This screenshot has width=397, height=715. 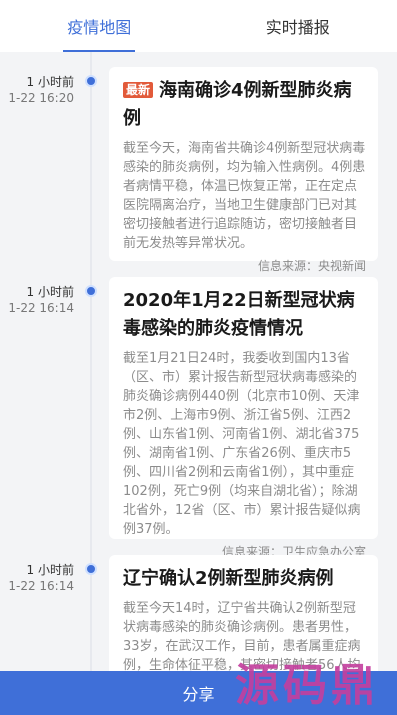 I want to click on news-title: 辽宁确认2例新型肺炎病例, so click(x=228, y=578).